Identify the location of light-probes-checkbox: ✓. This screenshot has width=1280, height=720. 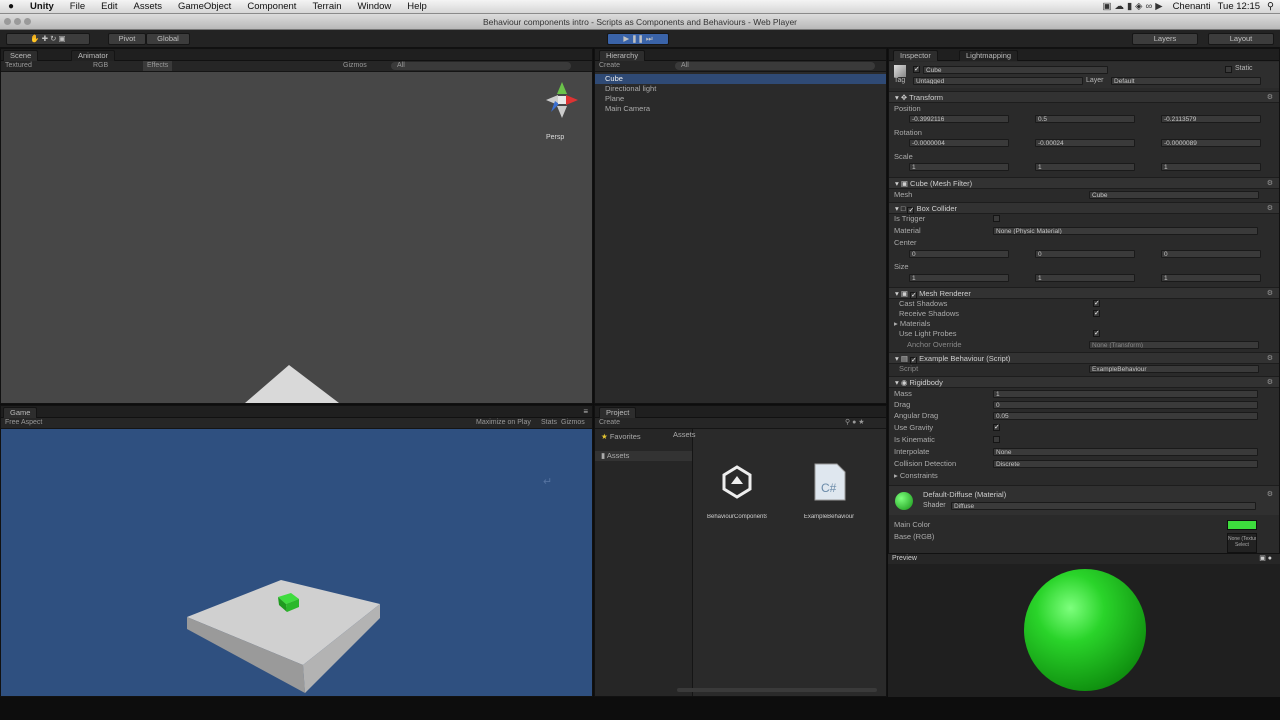
(1096, 333).